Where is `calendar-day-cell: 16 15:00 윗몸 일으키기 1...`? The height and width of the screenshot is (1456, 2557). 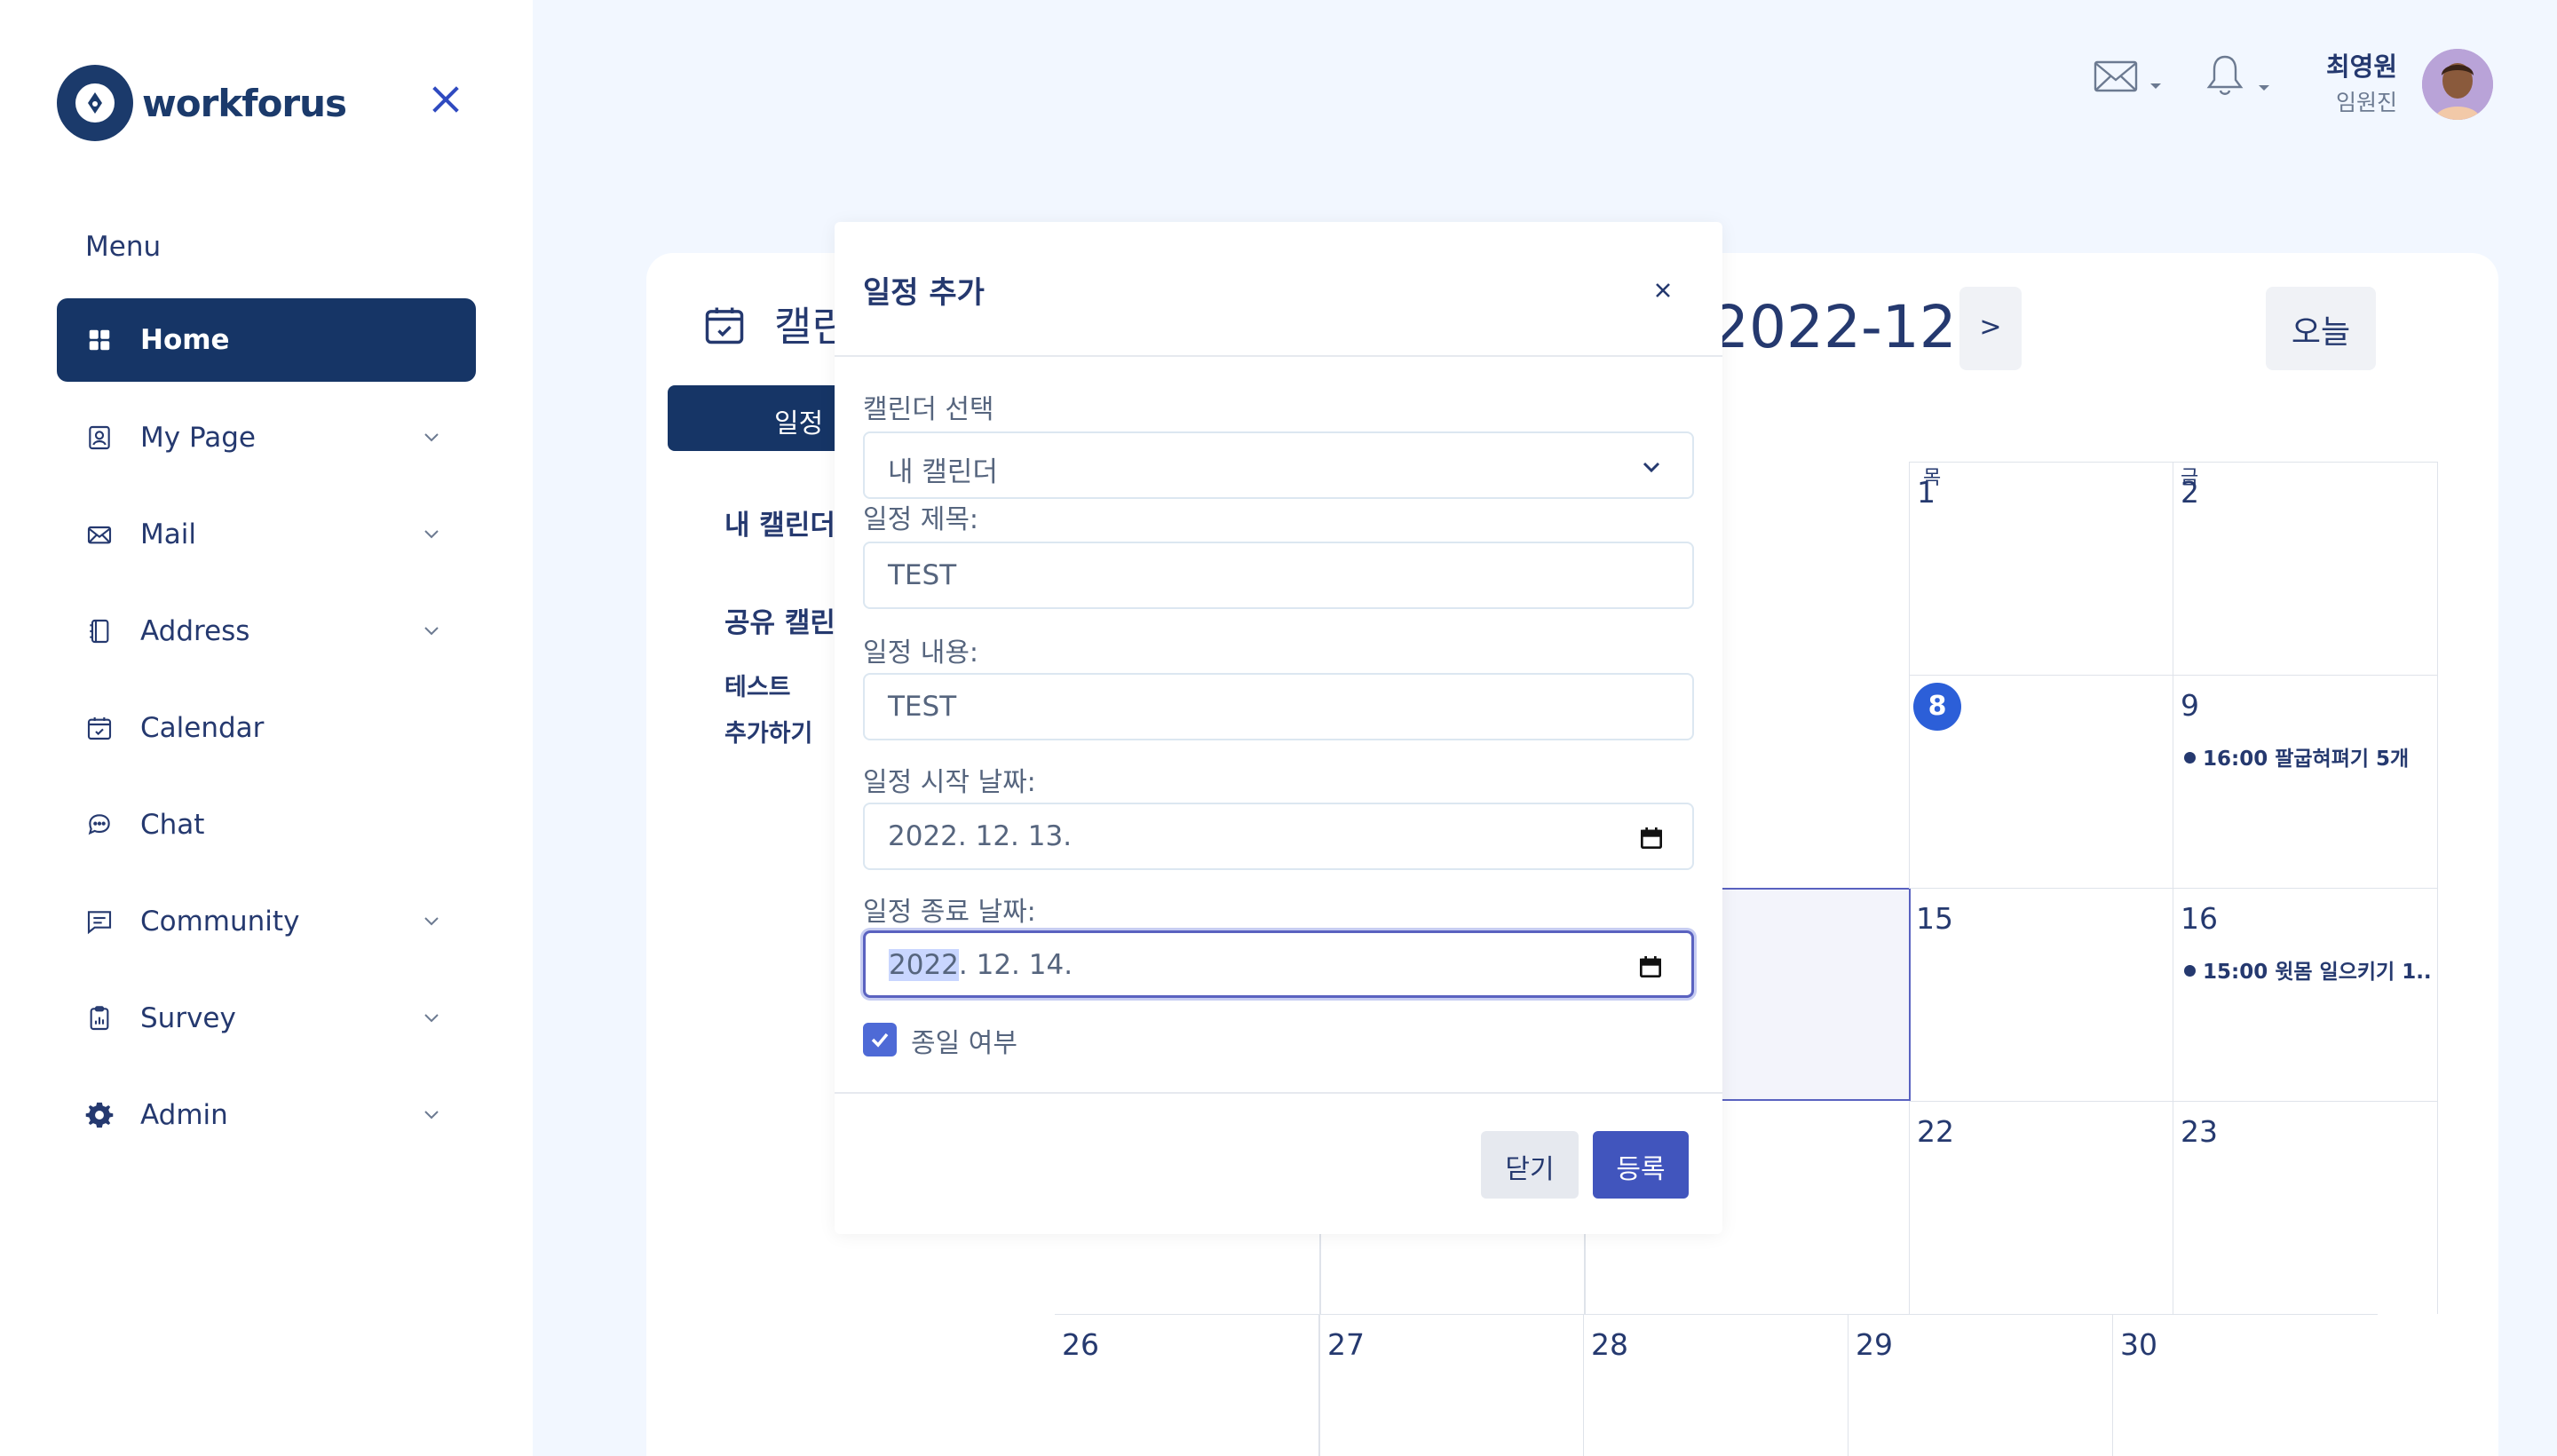
calendar-day-cell: 16 15:00 윗몸 일으키기 1... is located at coordinates (2305, 994).